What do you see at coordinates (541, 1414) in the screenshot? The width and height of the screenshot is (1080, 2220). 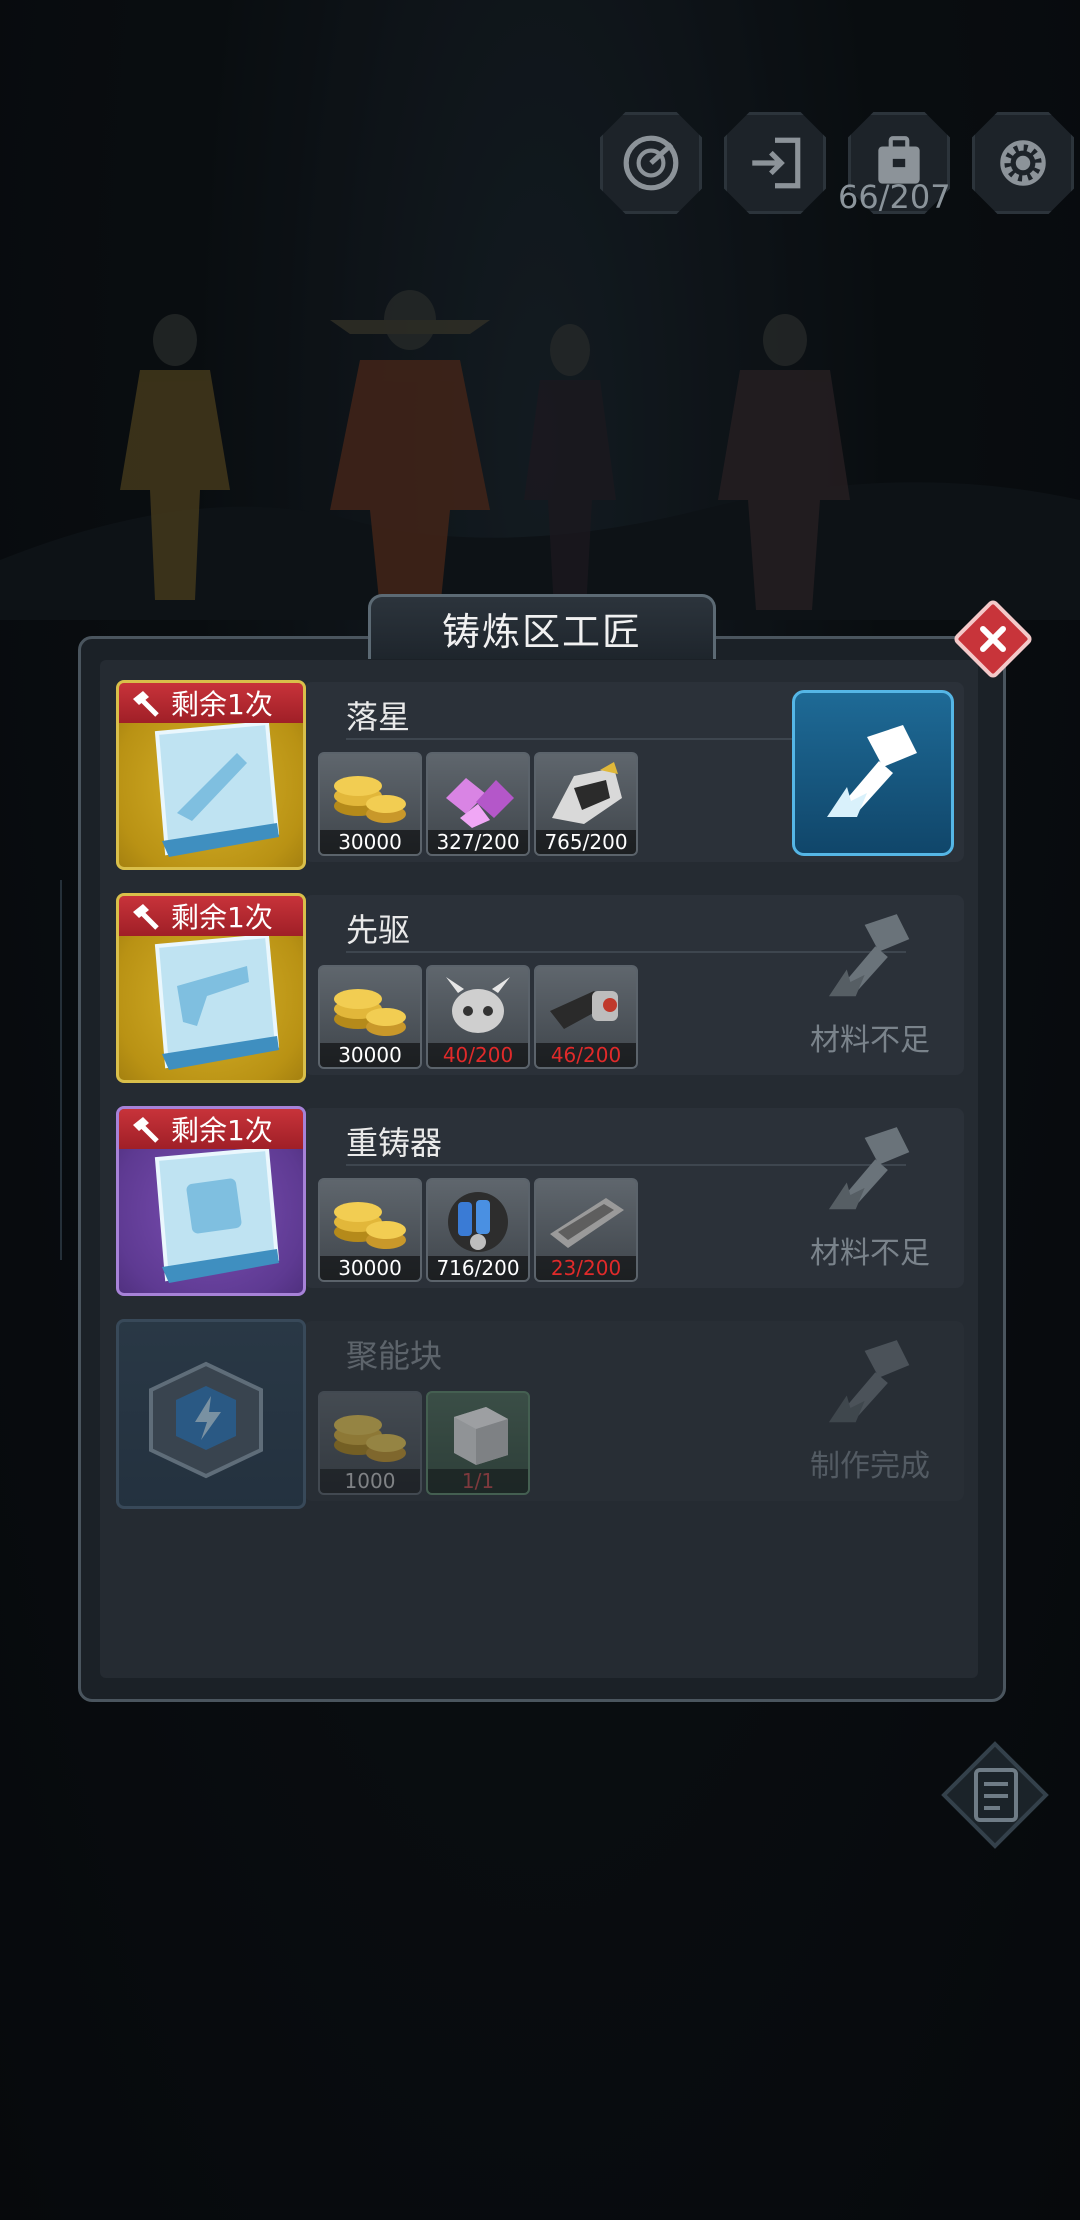 I see `recipe-row: 聚能块 1000 1/1 制作完成` at bounding box center [541, 1414].